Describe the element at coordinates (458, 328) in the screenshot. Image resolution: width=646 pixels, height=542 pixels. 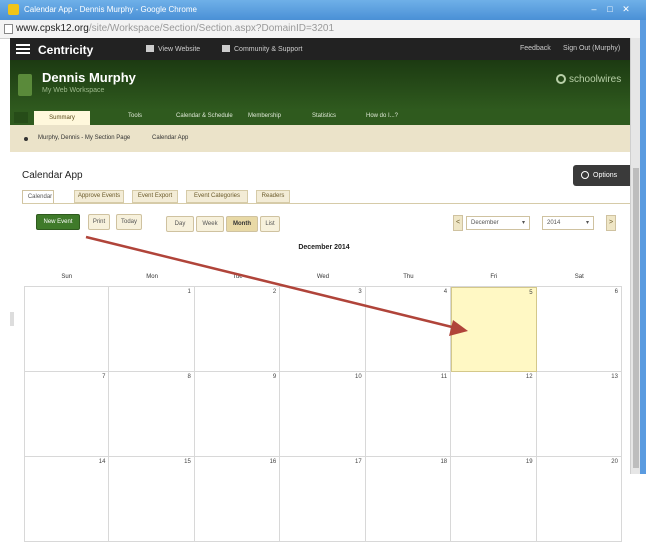
I see `annotation-arrow-head` at that location.